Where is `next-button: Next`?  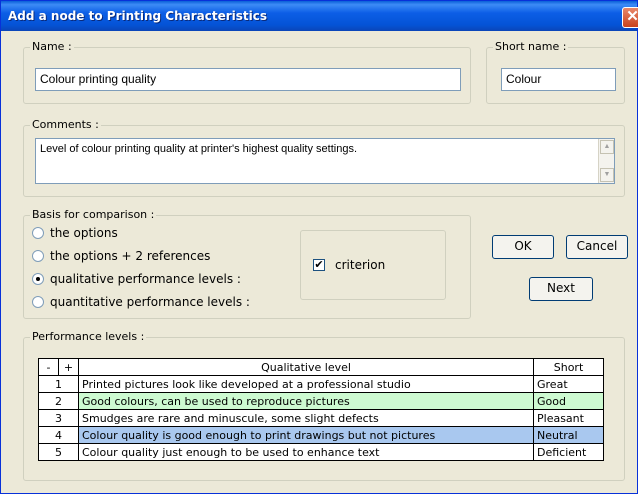 next-button: Next is located at coordinates (561, 289).